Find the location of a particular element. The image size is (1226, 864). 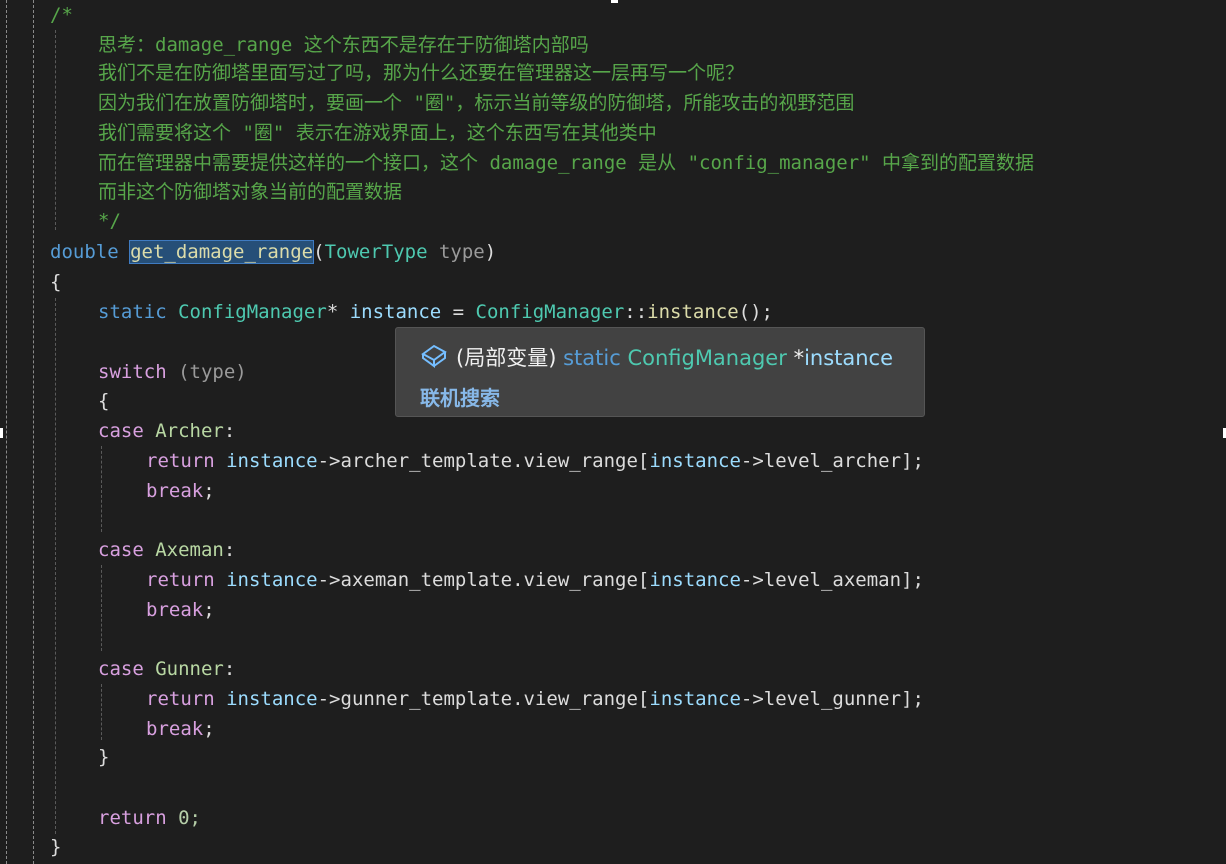

online-search-link: 联机搜索 is located at coordinates (460, 396).